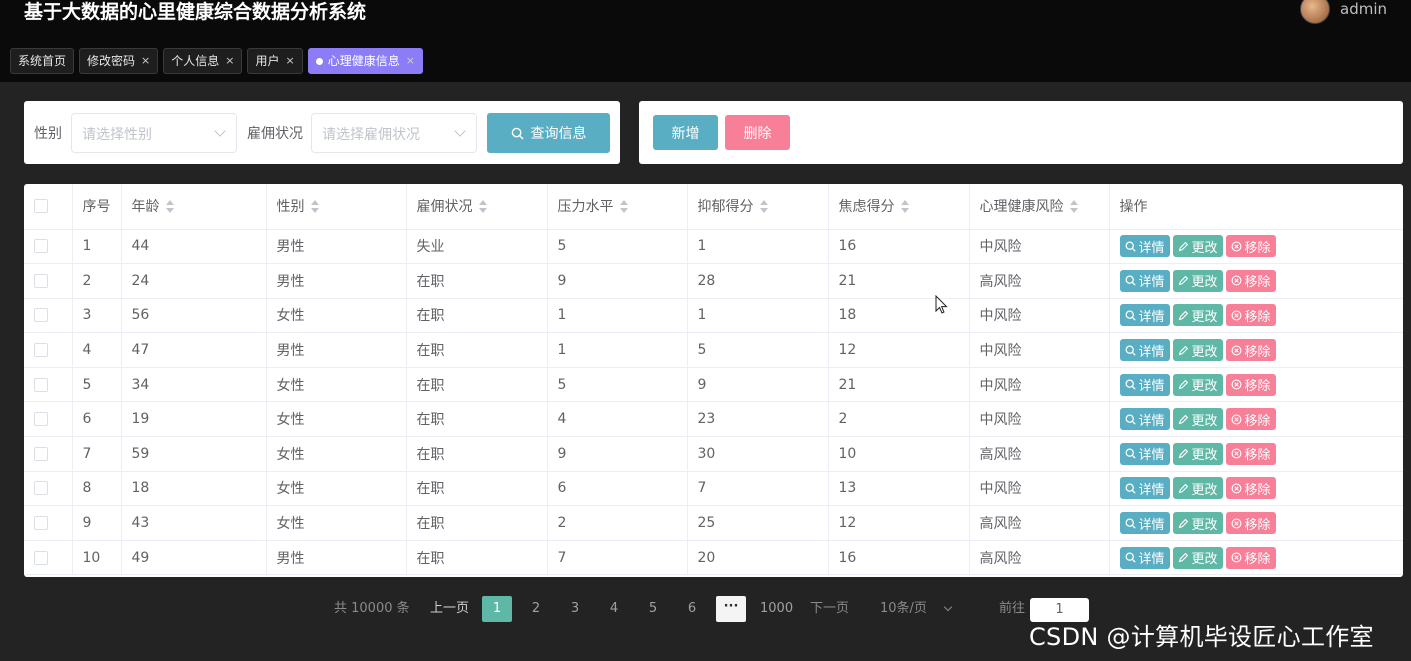 This screenshot has width=1411, height=661. What do you see at coordinates (685, 132) in the screenshot?
I see `add-button: 新增` at bounding box center [685, 132].